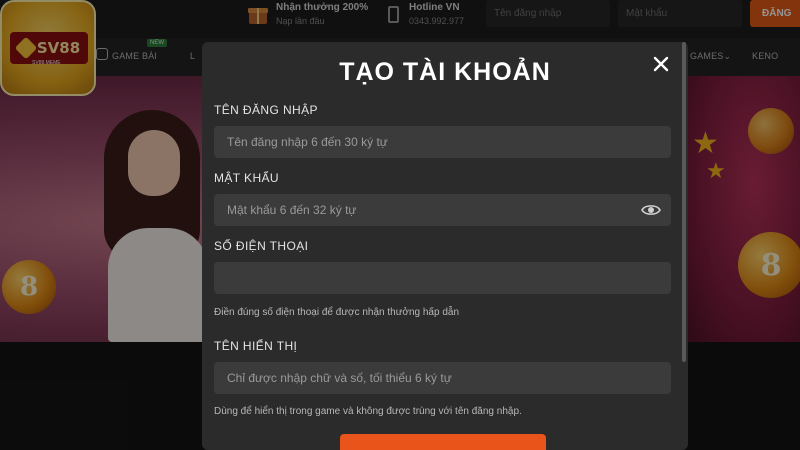  I want to click on close-icon, so click(661, 64).